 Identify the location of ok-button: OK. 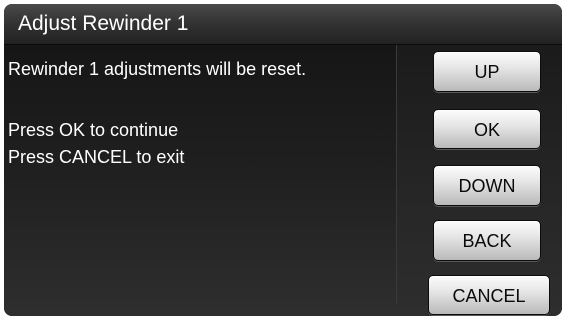
(487, 129).